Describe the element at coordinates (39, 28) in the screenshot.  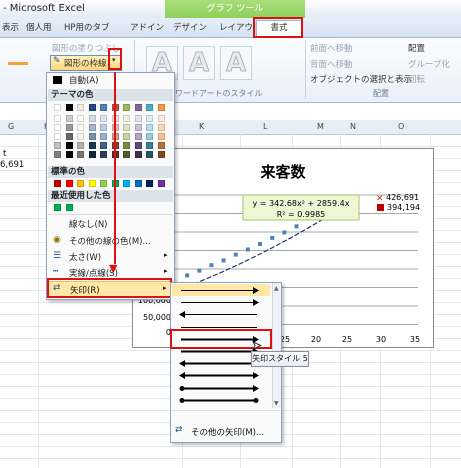
I see `tab-personal: 個人用` at that location.